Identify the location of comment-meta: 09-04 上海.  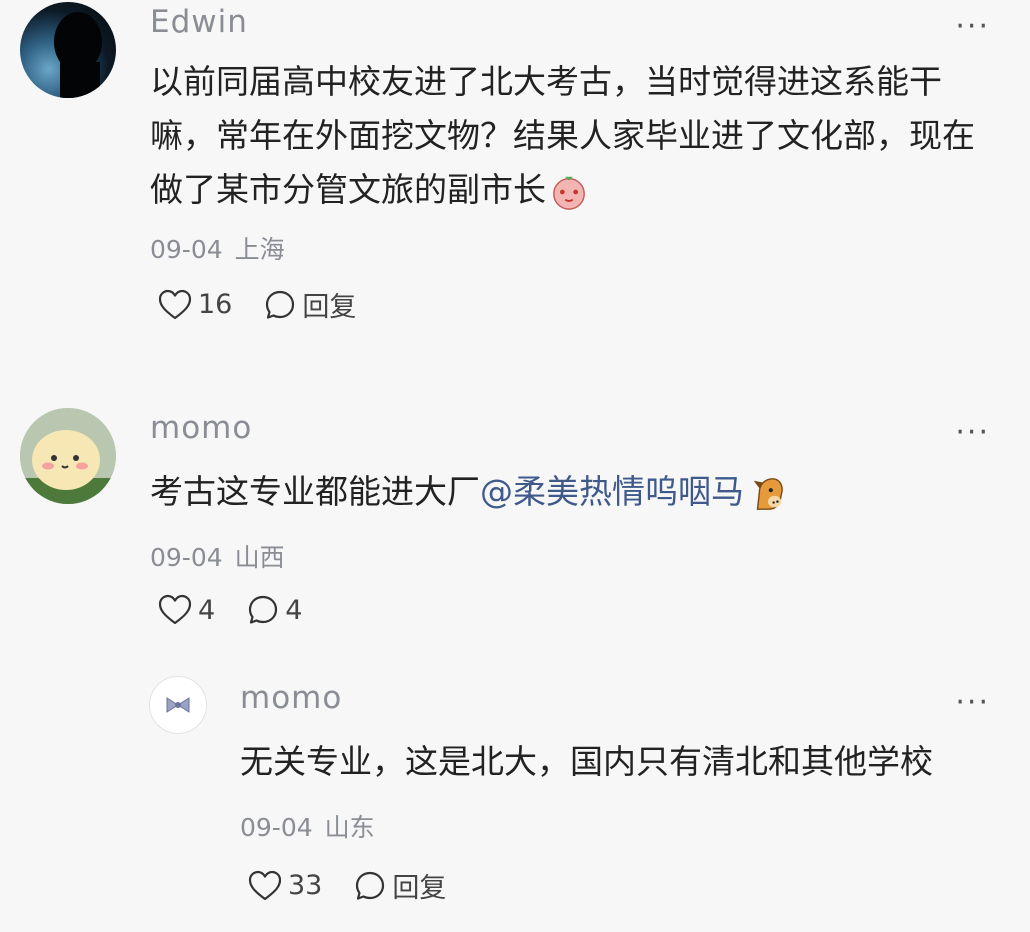
(217, 248).